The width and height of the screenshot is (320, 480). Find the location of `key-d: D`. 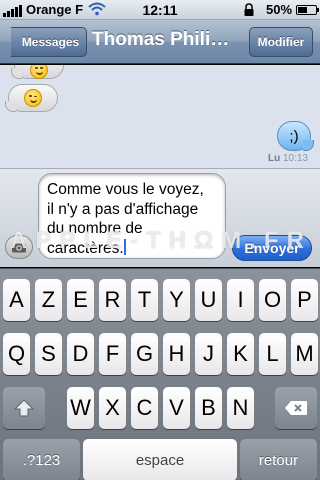

key-d: D is located at coordinates (80, 354).